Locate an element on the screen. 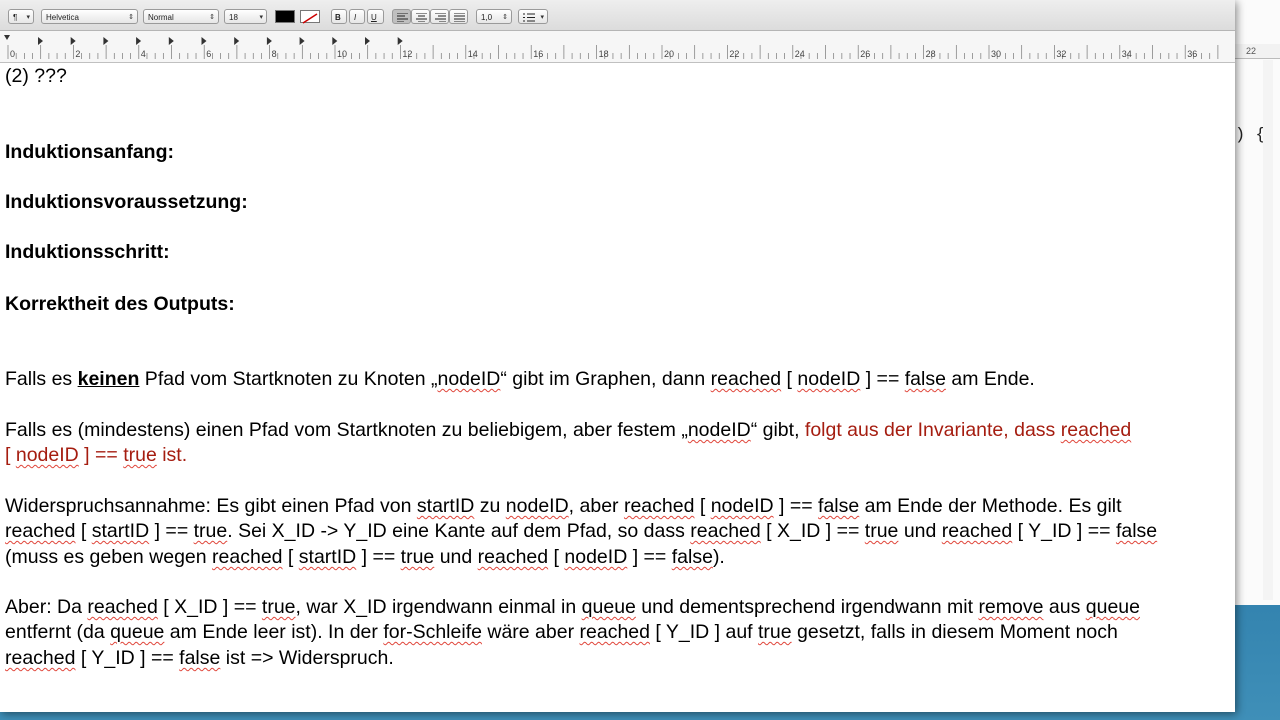 This screenshot has height=720, width=1280. text-run: und dementsprechend irgendwann mit is located at coordinates (807, 607).